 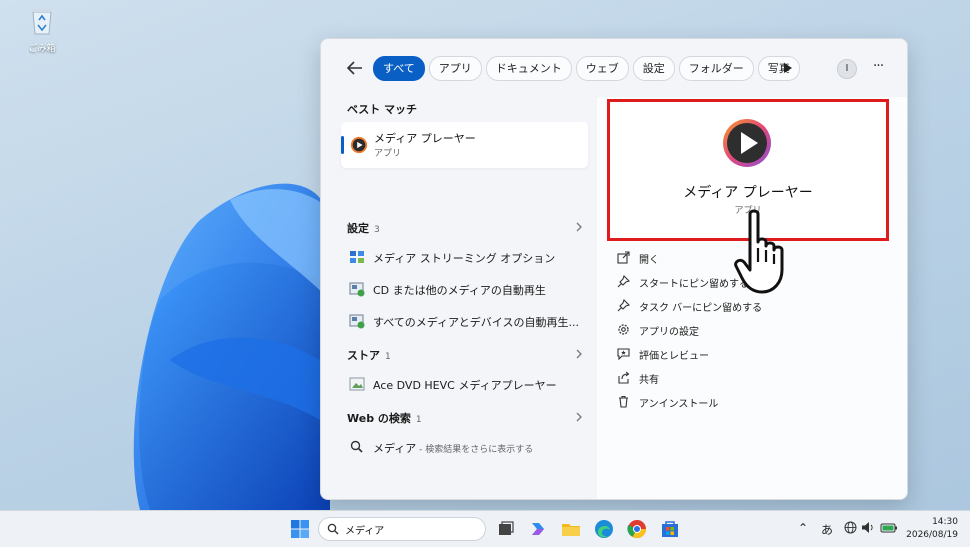 What do you see at coordinates (701, 308) in the screenshot?
I see `action-label: タスク バーにピン留めする` at bounding box center [701, 308].